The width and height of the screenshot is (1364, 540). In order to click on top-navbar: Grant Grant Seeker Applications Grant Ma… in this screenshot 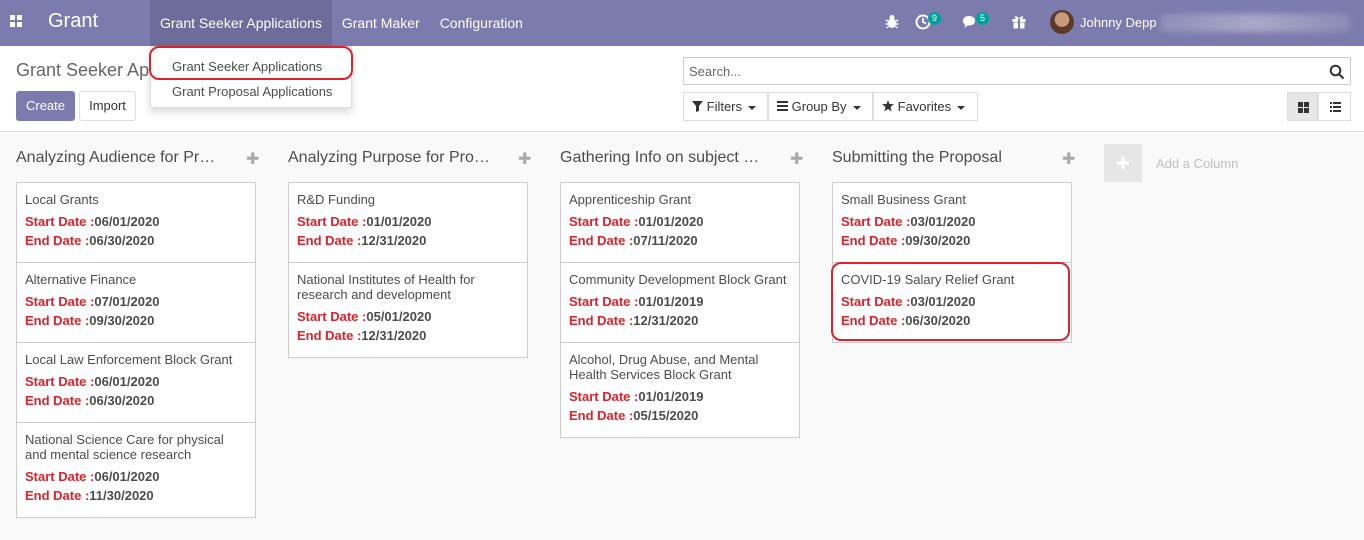, I will do `click(682, 23)`.